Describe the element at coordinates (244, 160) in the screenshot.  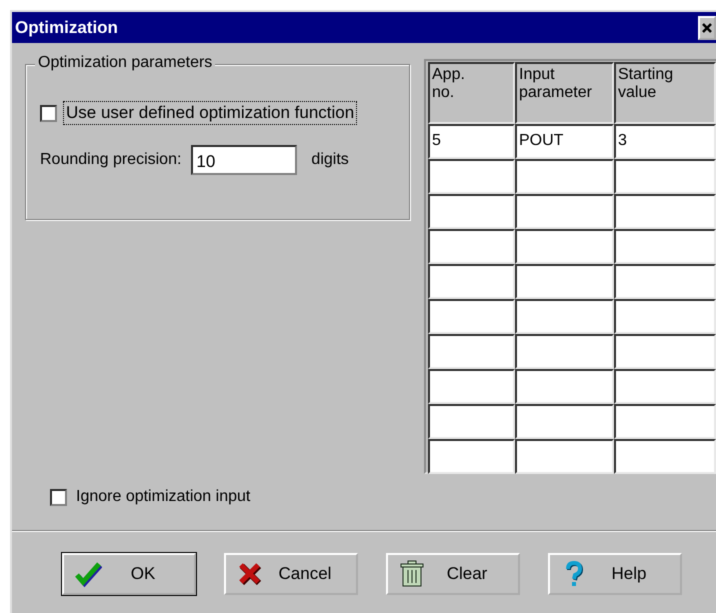
I see `input-field: 10` at that location.